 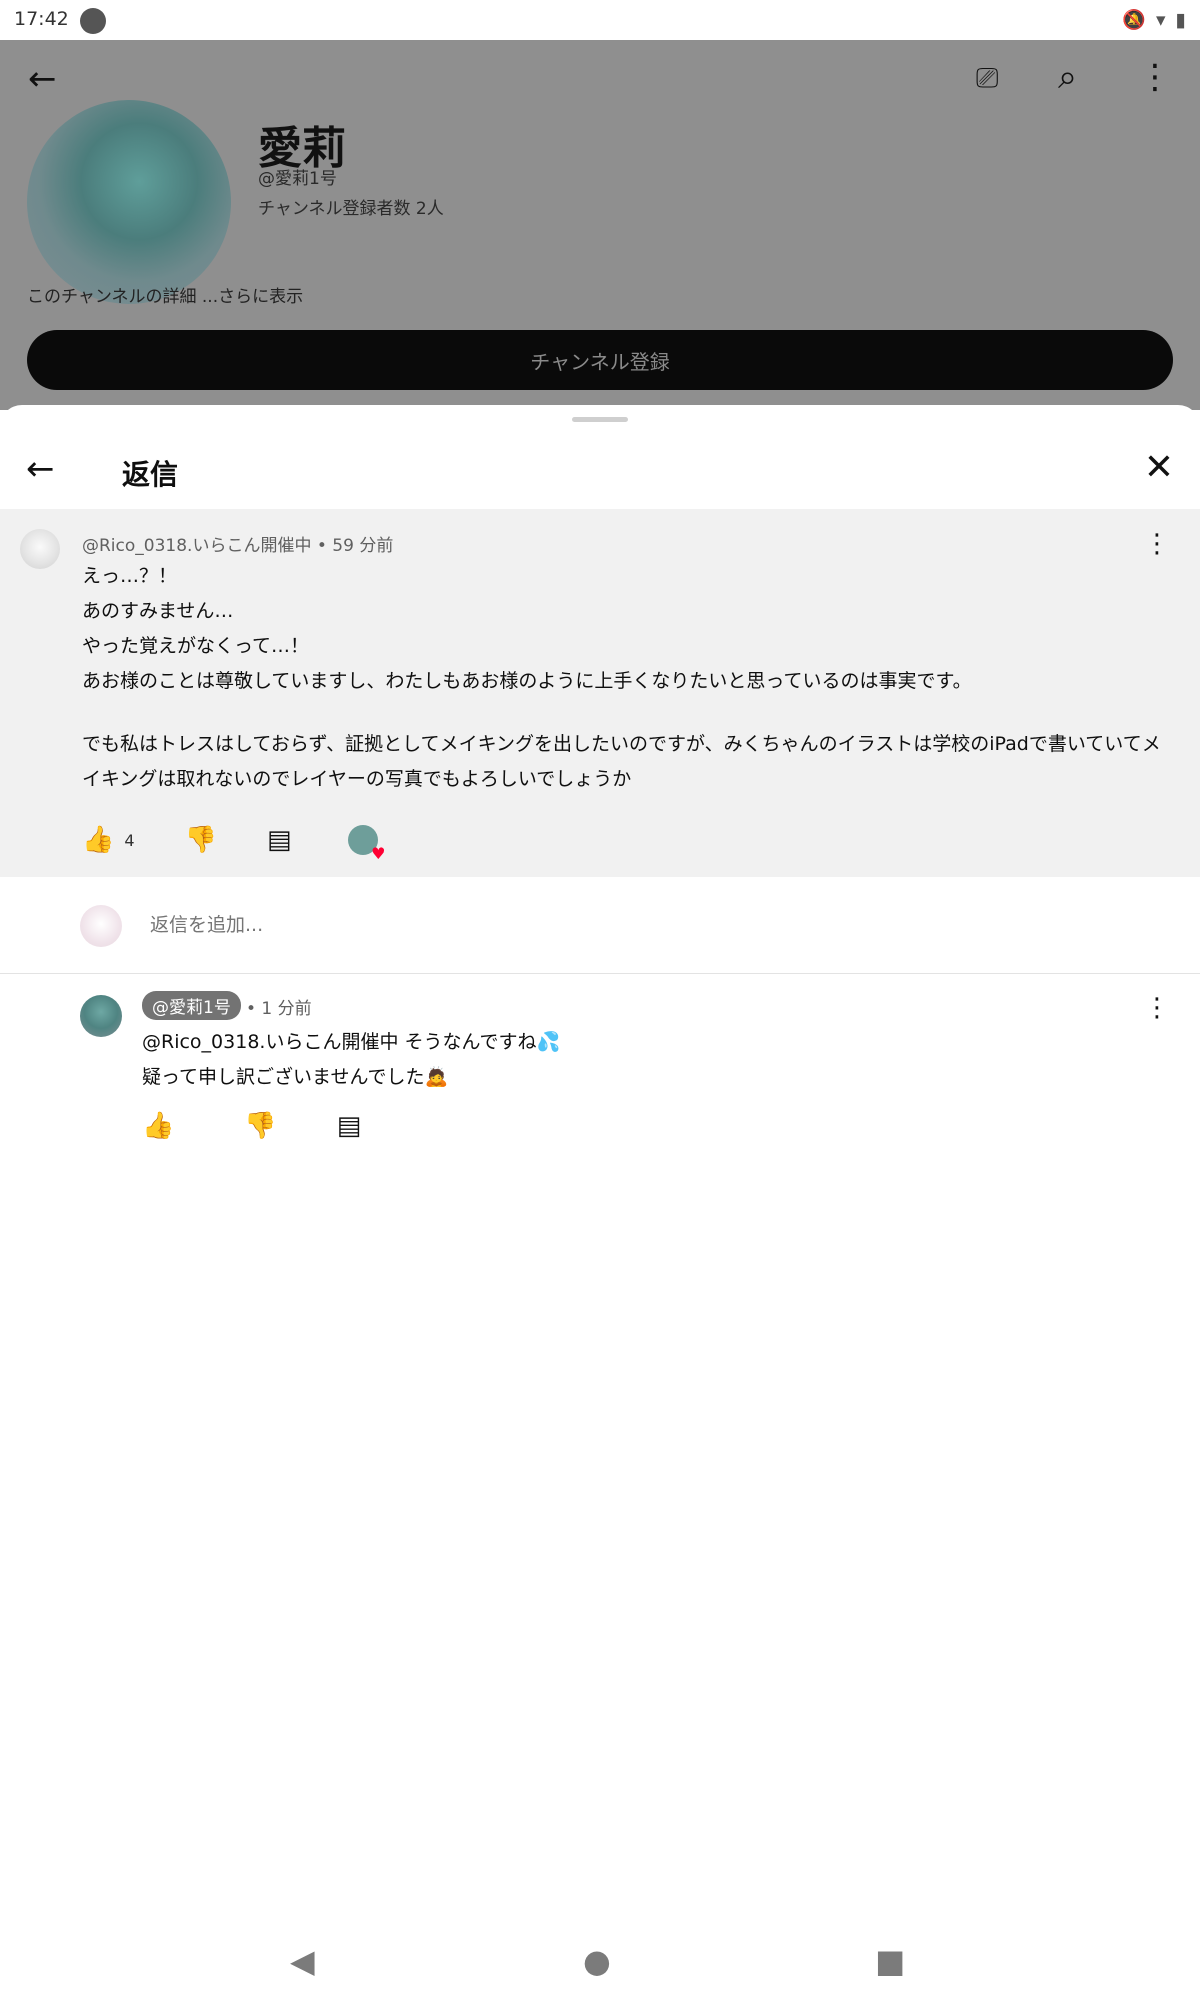 I want to click on add-reply-row, so click(x=600, y=925).